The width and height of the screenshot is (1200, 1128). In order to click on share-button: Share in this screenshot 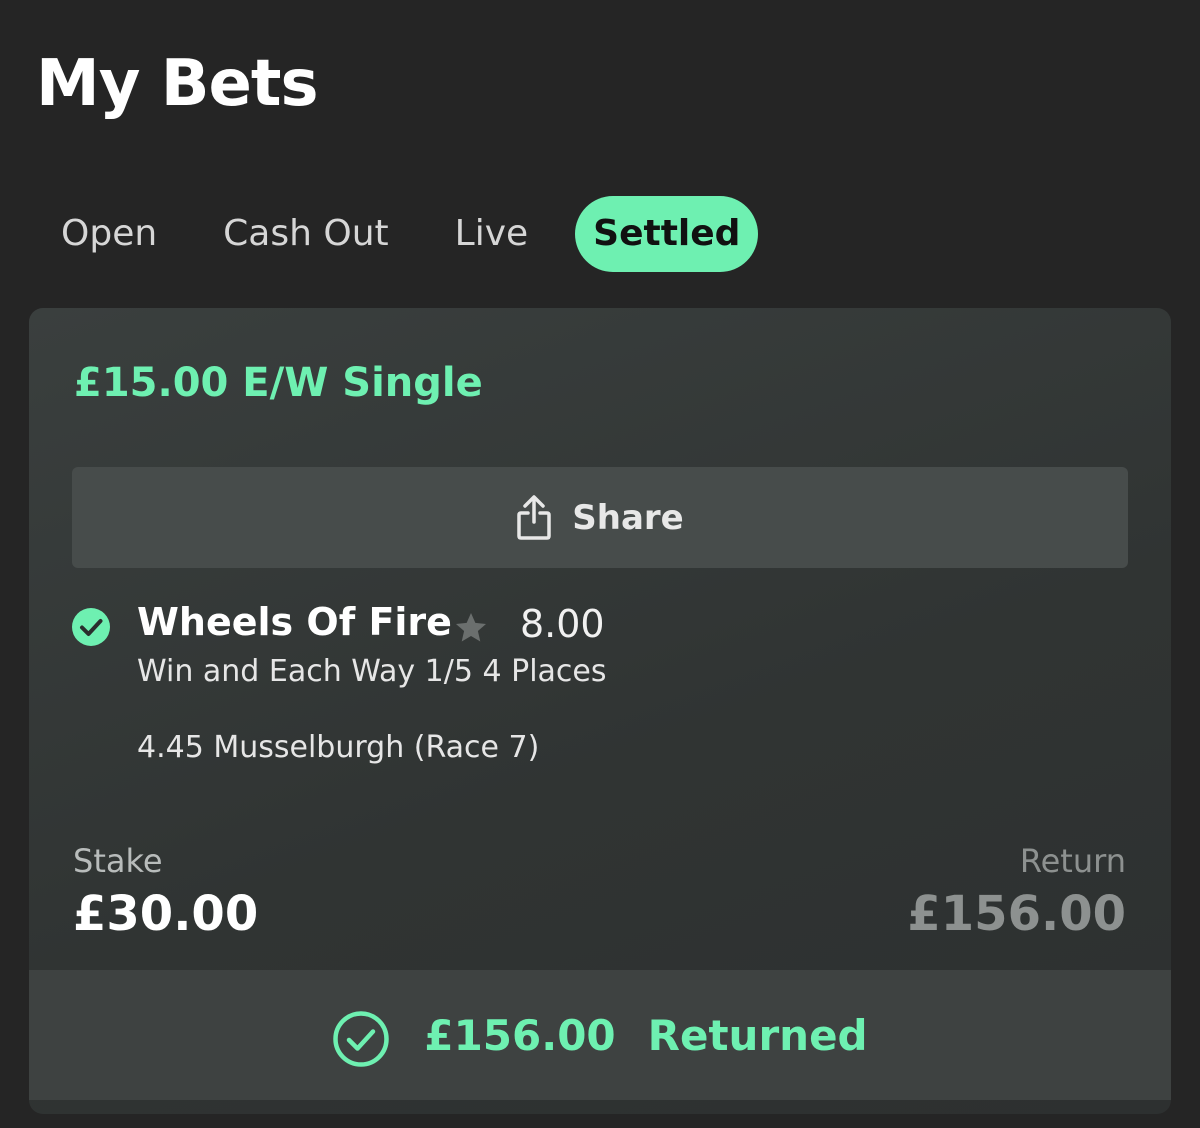, I will do `click(600, 517)`.